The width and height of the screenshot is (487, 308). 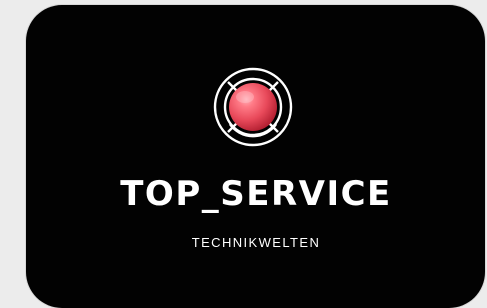 I want to click on brand-tagline: TECHNIKWELTEN, so click(x=256, y=242).